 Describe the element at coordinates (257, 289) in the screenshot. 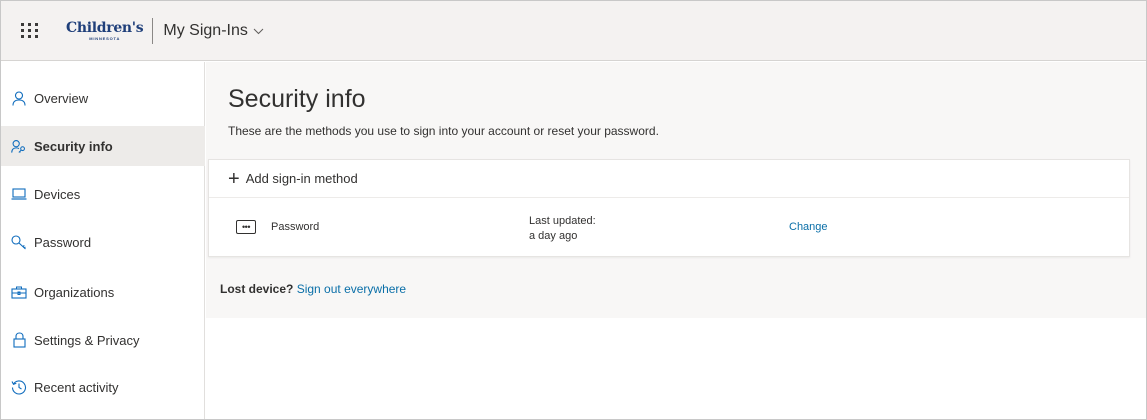

I see `lost-device-label: Lost device?` at that location.